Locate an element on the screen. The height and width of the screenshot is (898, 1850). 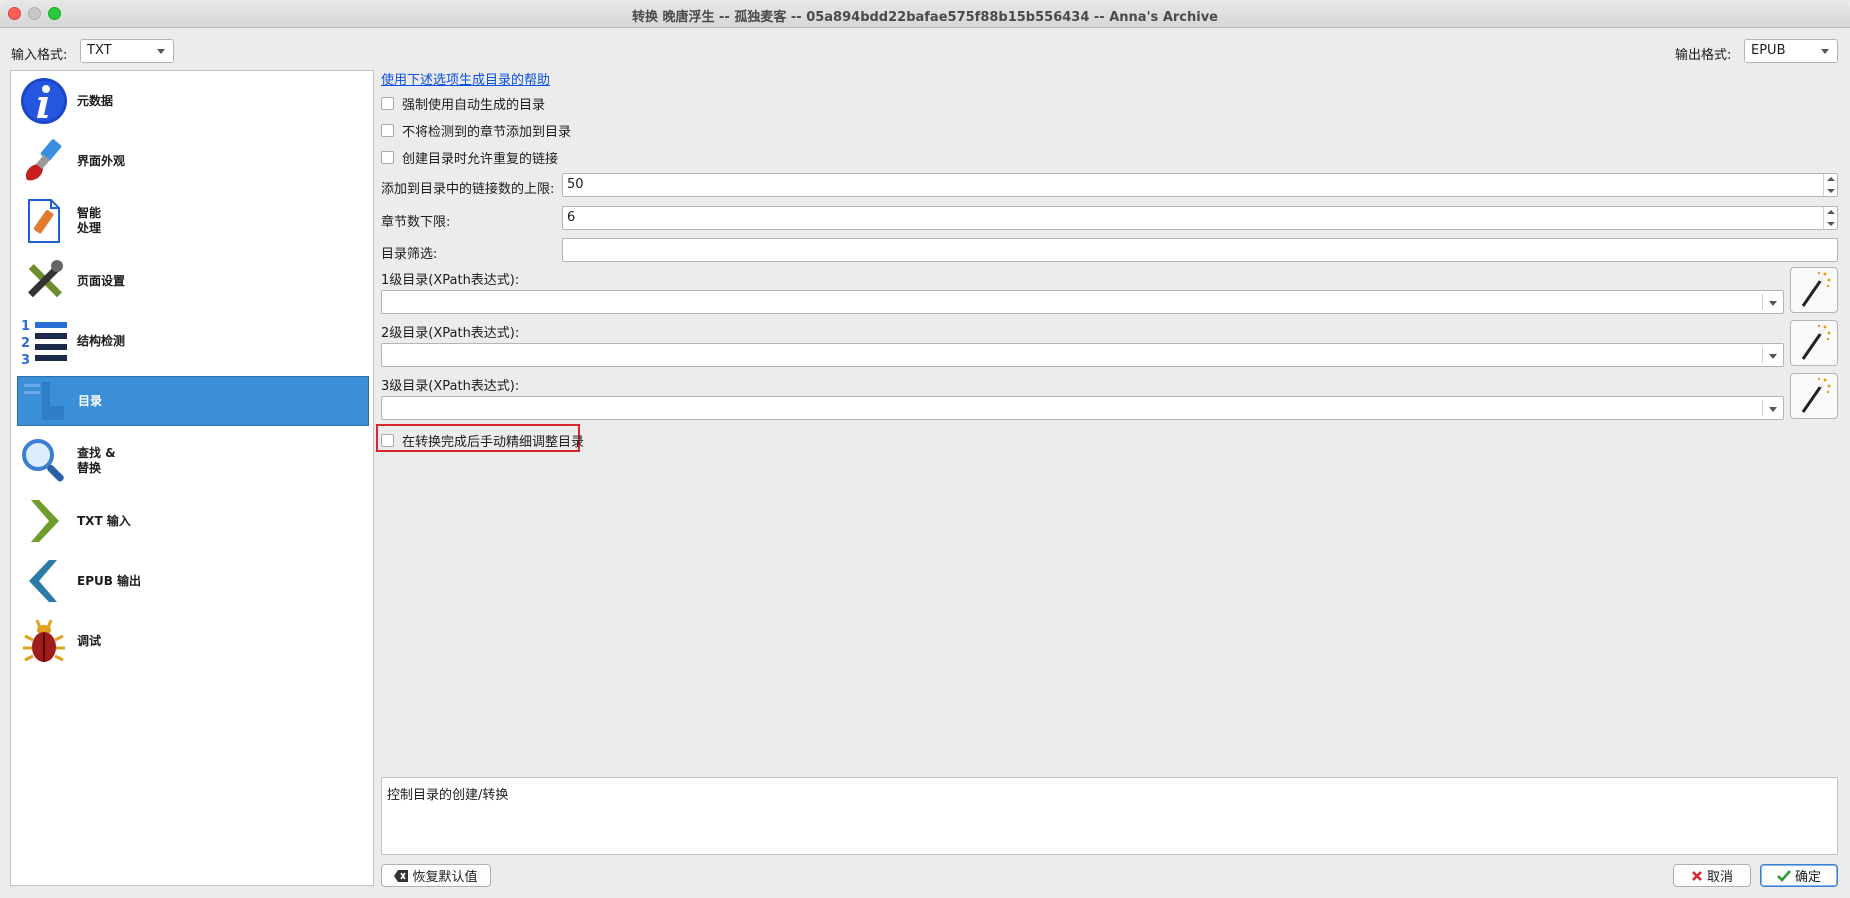
chevron-right-icon is located at coordinates (45, 521).